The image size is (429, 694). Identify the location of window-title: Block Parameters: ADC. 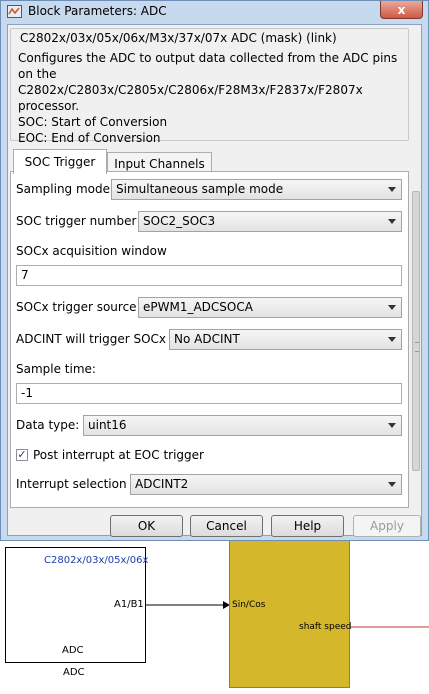
(97, 11).